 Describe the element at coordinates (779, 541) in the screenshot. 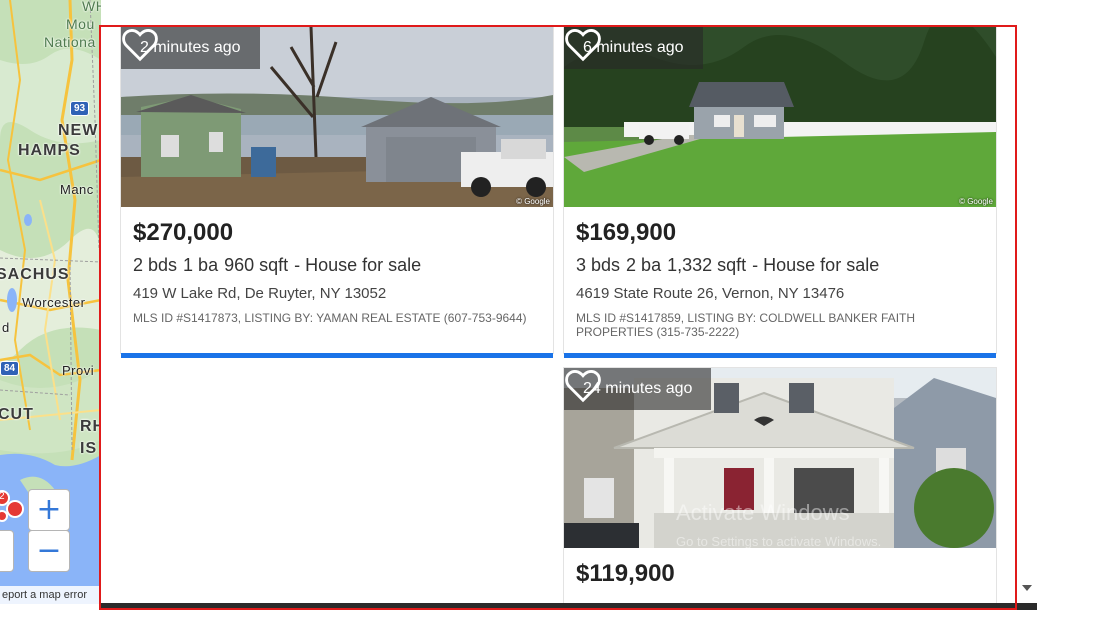

I see `os-watermark-subtitle: Go to Settings to activate Windows.` at that location.